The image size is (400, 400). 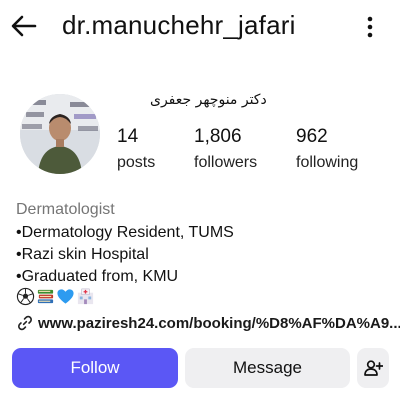 I want to click on bio-line: •Razi skin Hospital, so click(x=82, y=254).